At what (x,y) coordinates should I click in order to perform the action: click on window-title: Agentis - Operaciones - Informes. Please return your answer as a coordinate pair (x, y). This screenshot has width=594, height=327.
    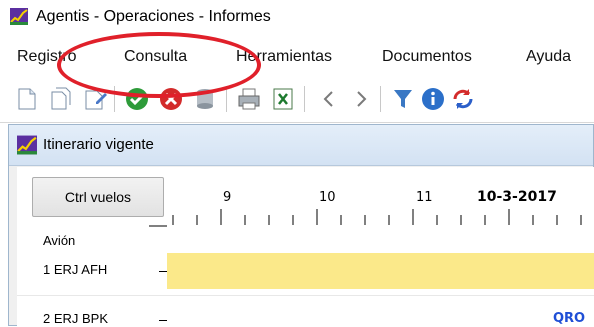
    Looking at the image, I should click on (153, 16).